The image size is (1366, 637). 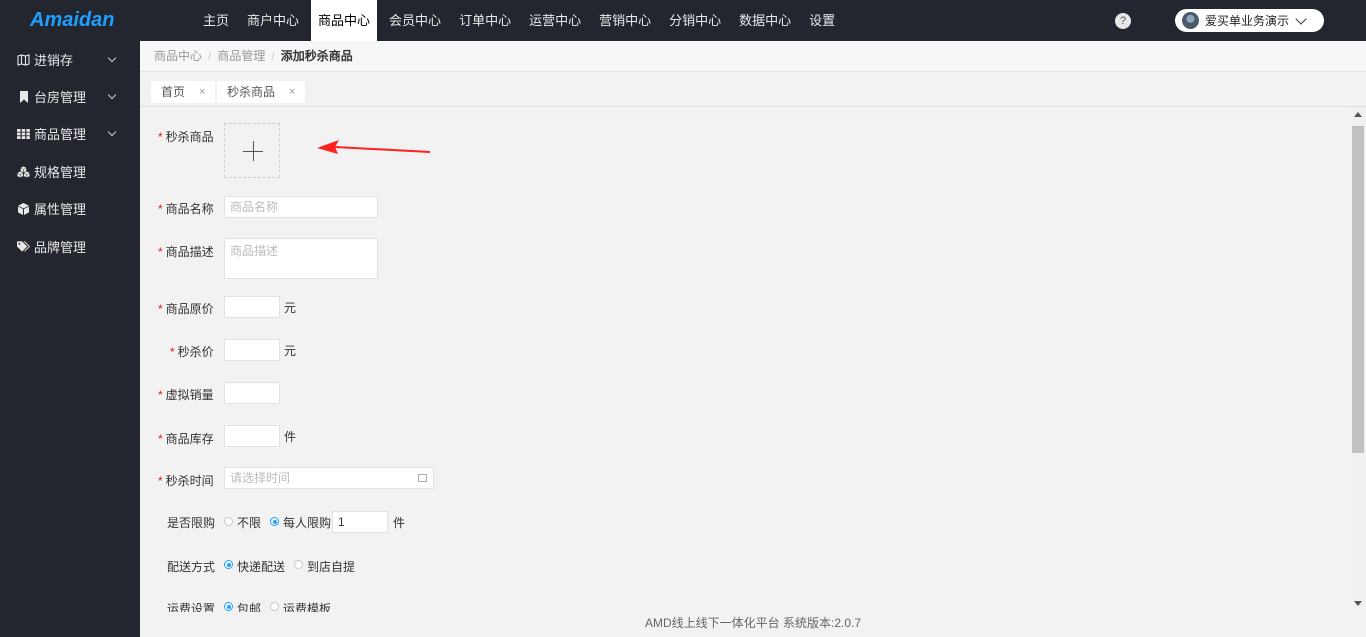 I want to click on delivery-label: 配送方式, so click(x=191, y=567).